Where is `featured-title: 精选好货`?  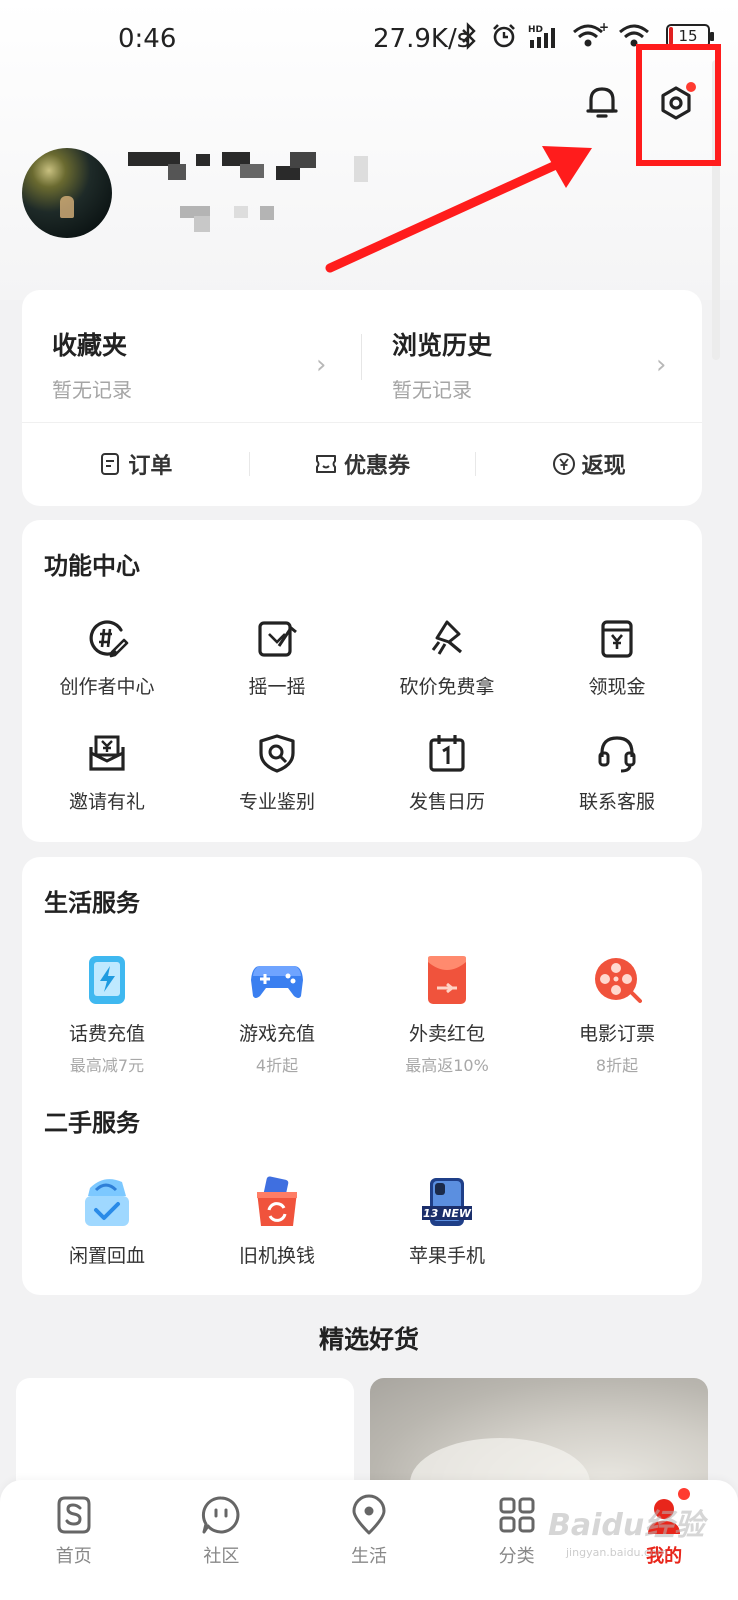 featured-title: 精选好货 is located at coordinates (368, 1339).